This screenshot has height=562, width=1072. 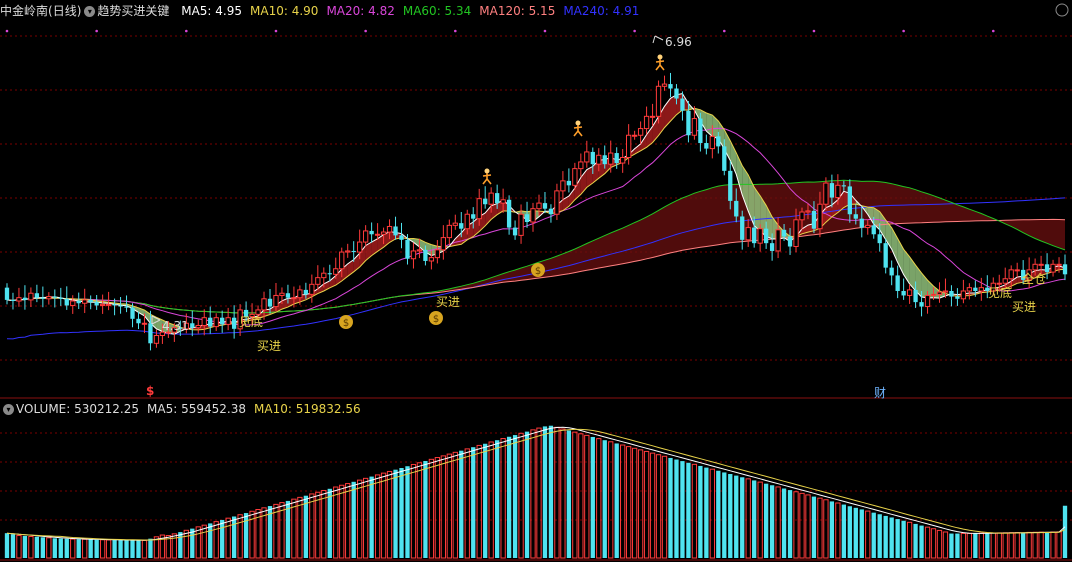 What do you see at coordinates (214, 409) in the screenshot?
I see `volume-ma5-value: 559452.38` at bounding box center [214, 409].